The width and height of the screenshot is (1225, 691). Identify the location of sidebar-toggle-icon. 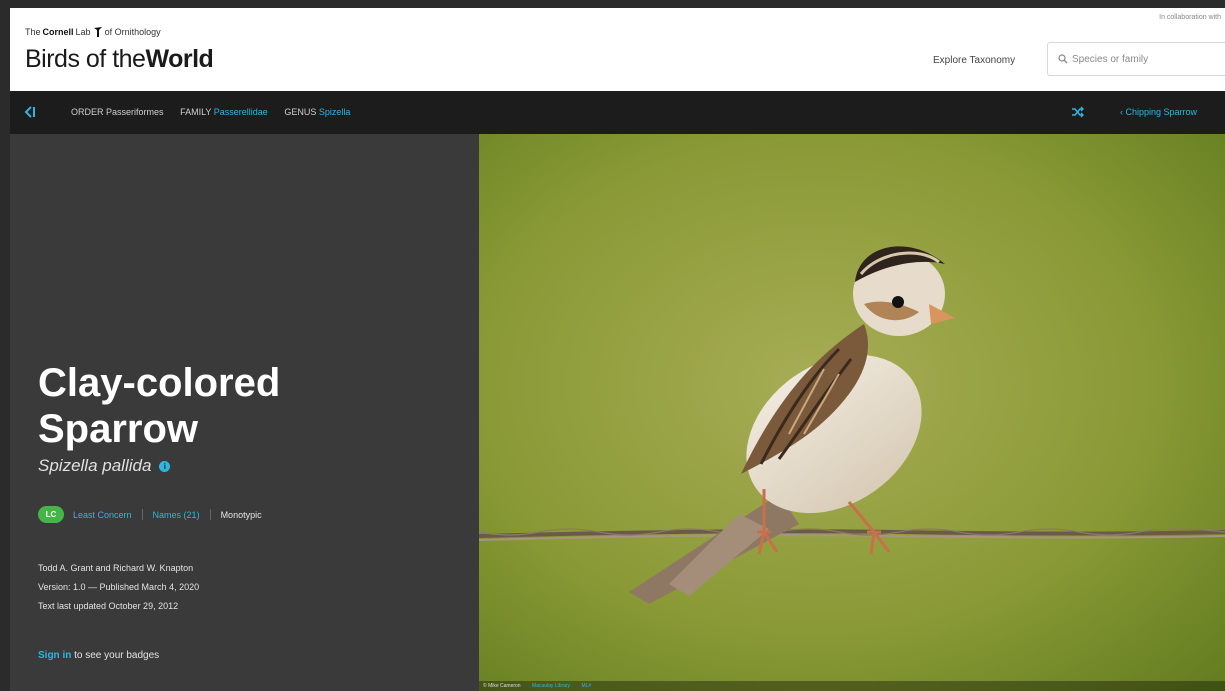
(30, 112).